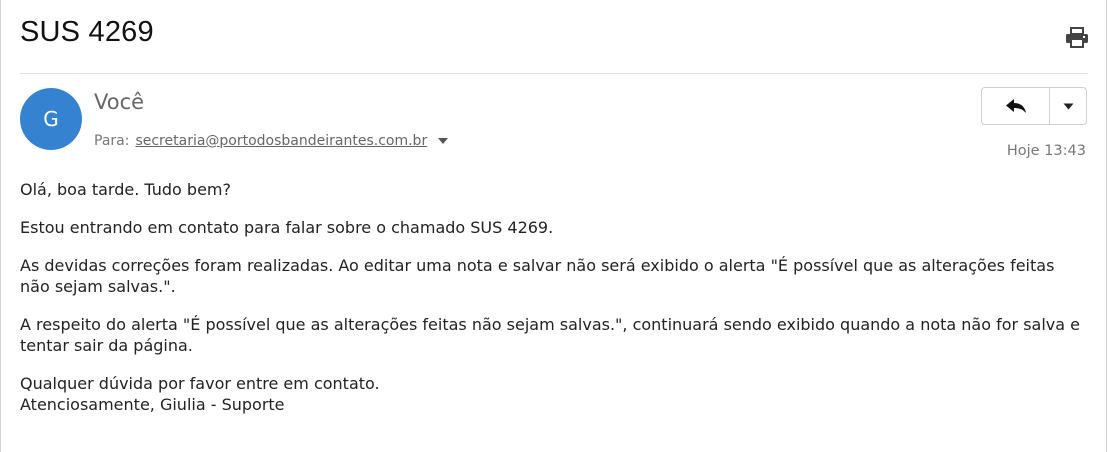  Describe the element at coordinates (87, 32) in the screenshot. I see `email-subject: SUS 4269` at that location.